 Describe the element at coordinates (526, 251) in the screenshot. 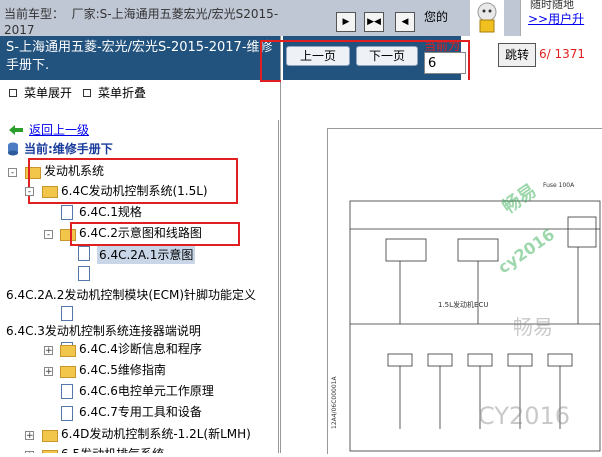

I see `watermark-text: cy2016` at that location.